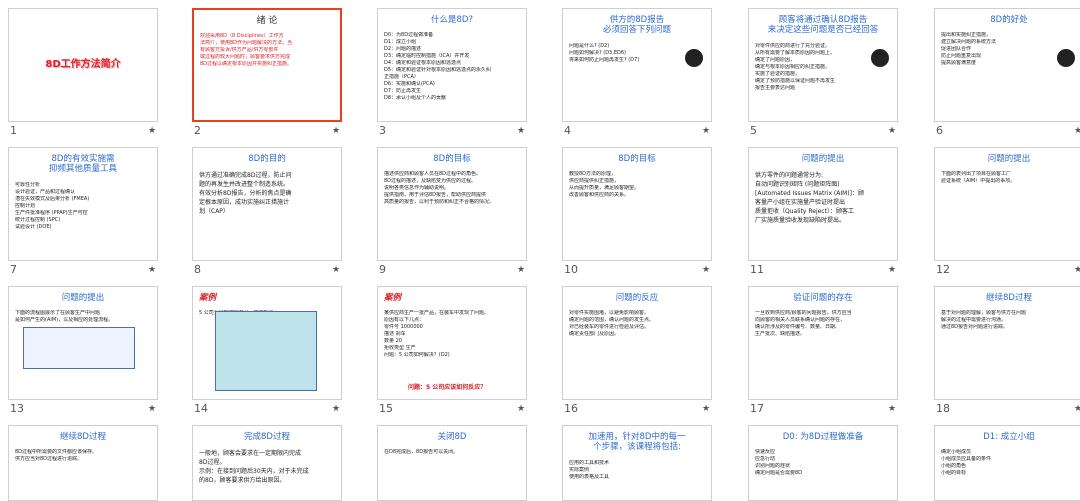  I want to click on slide-number: 4, so click(567, 130).